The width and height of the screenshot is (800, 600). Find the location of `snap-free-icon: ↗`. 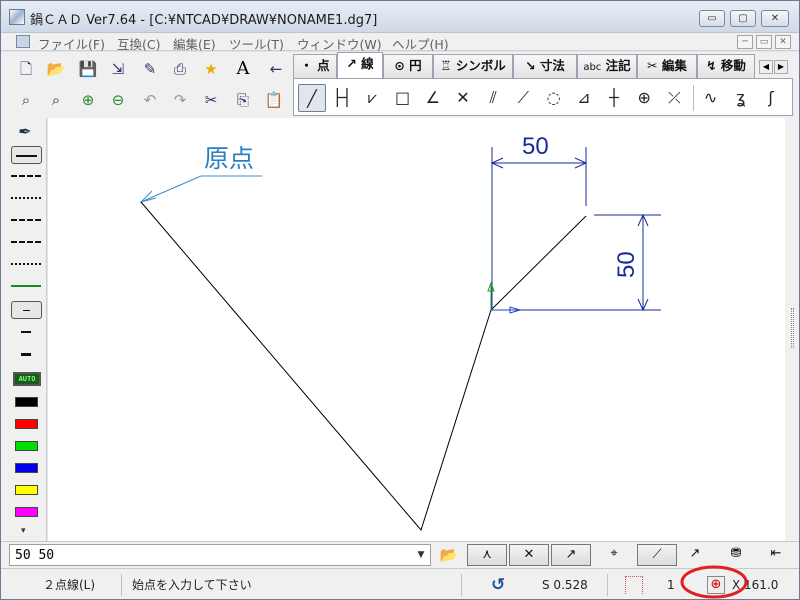

snap-free-icon: ↗ is located at coordinates (695, 555).